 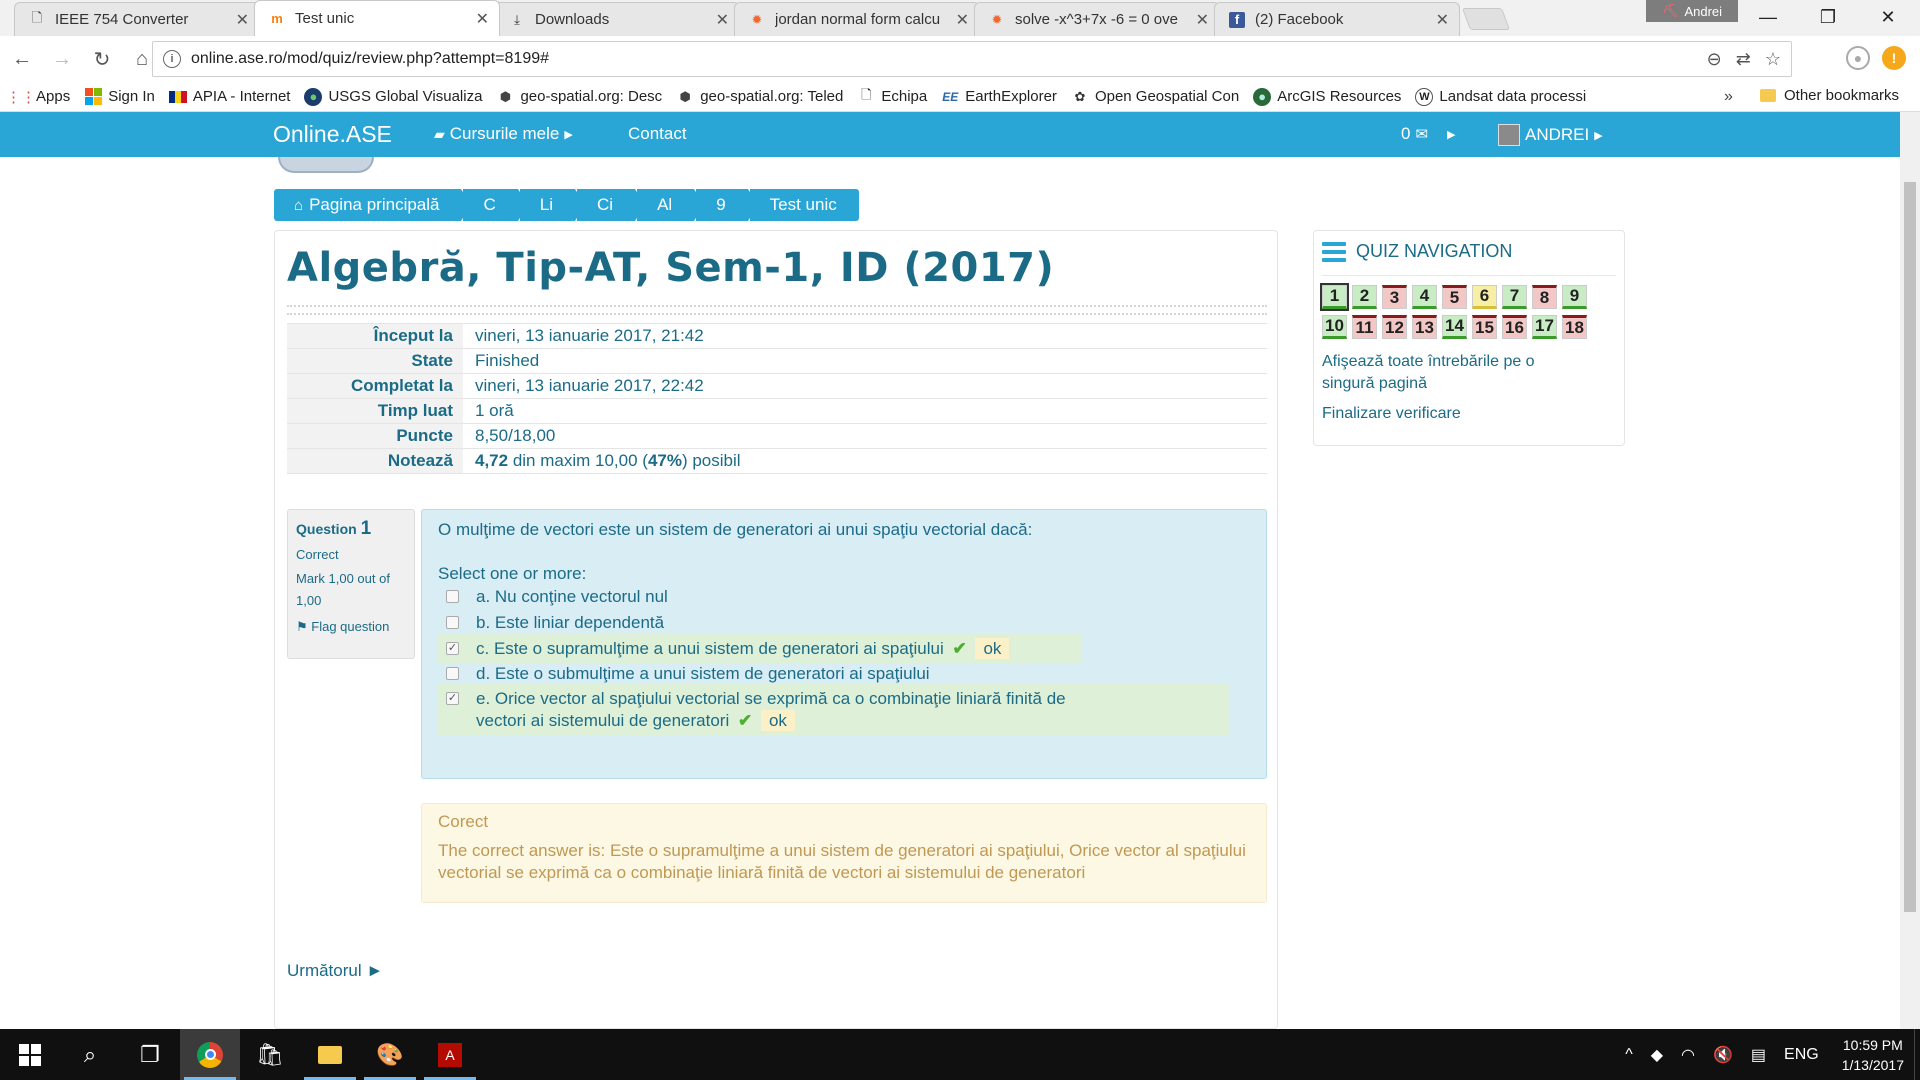 I want to click on taskbar-file-explorer, so click(x=330, y=1054).